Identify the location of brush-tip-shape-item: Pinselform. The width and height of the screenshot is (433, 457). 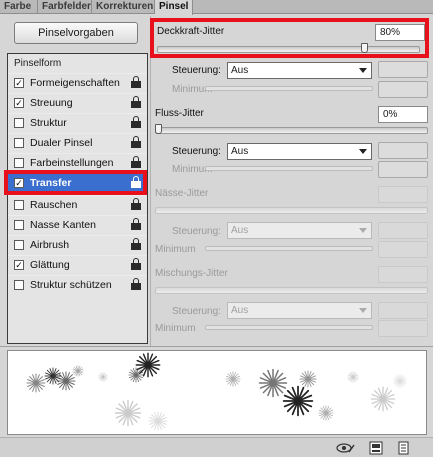
(37, 63).